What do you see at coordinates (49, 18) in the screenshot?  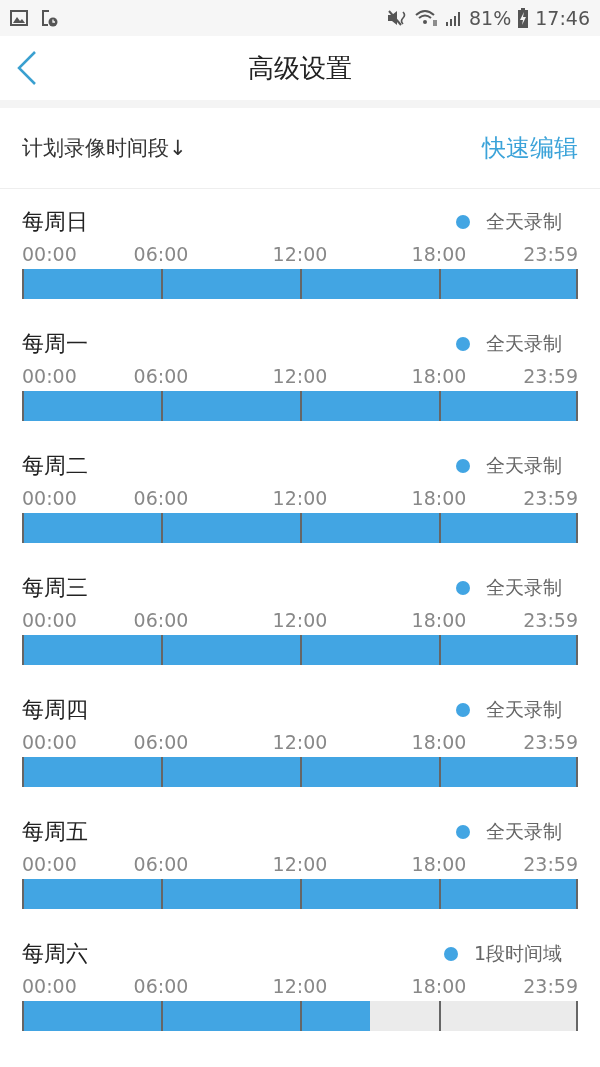 I see `document-clock-icon` at bounding box center [49, 18].